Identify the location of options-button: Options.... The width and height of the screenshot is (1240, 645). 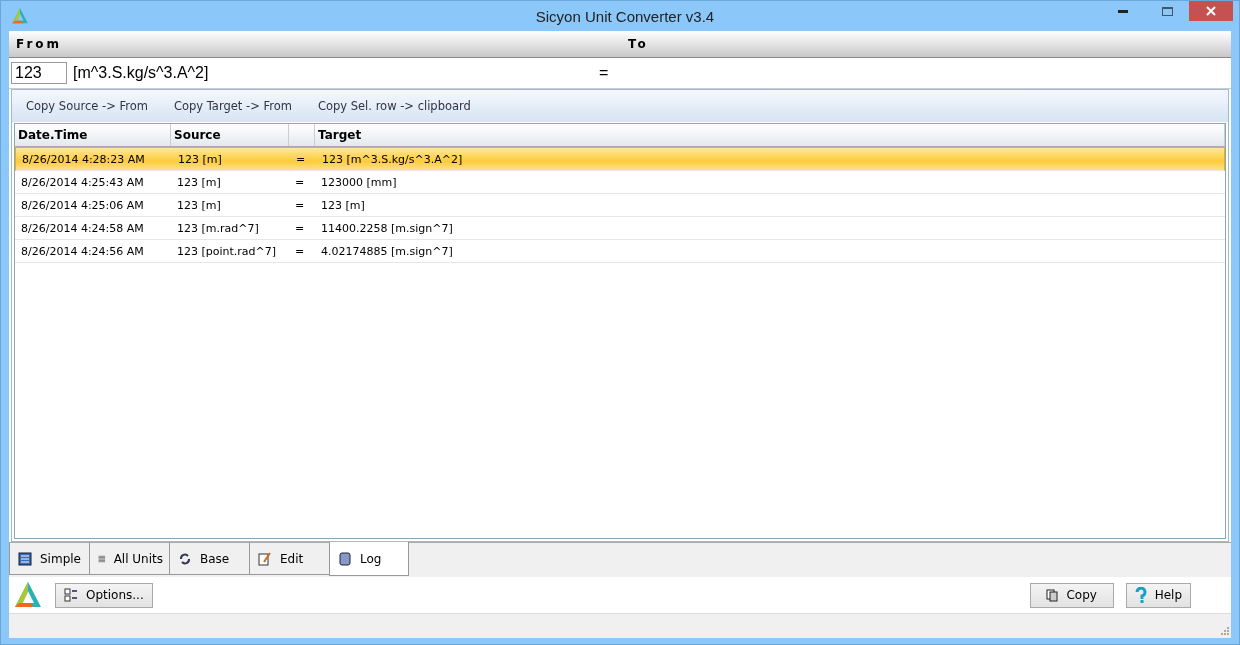
(104, 595).